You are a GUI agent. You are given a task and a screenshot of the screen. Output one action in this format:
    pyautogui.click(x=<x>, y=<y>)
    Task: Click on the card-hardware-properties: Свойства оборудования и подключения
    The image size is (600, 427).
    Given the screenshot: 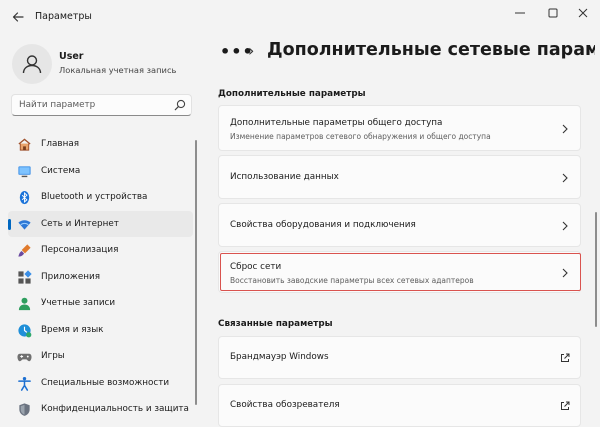 What is the action you would take?
    pyautogui.click(x=399, y=225)
    